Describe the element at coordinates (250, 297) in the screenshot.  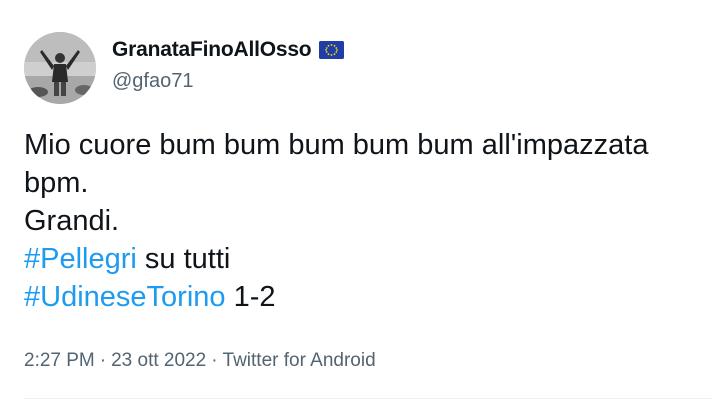
I see `tweet-line-5-text: 1-2` at that location.